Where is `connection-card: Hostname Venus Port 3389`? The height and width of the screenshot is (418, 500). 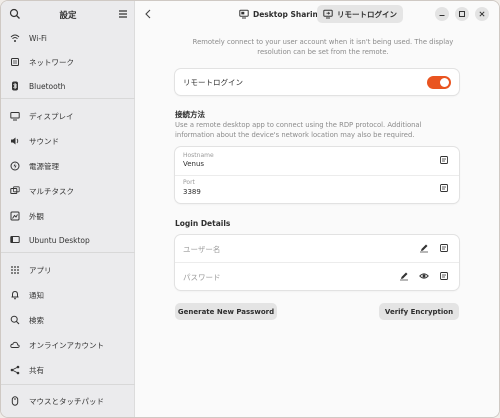
connection-card: Hostname Venus Port 3389 is located at coordinates (317, 175).